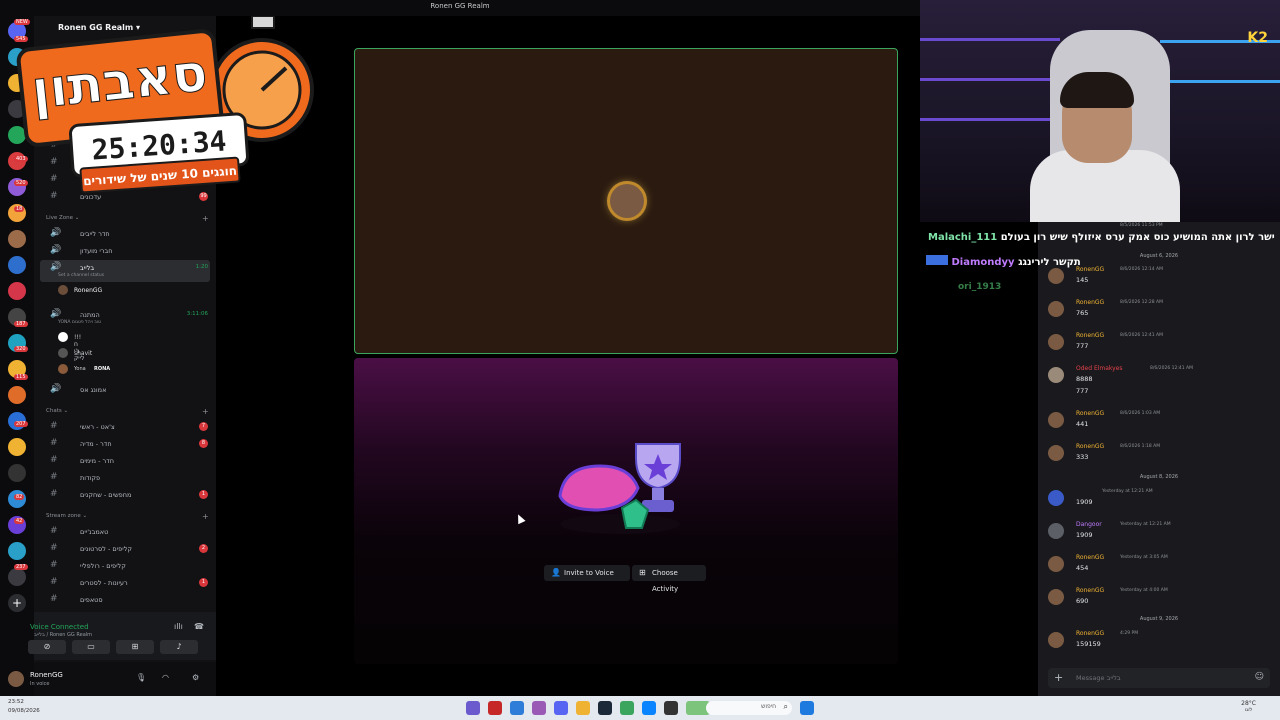 This screenshot has height=720, width=1280. Describe the element at coordinates (97, 461) in the screenshot. I see `channel-label: חדר - מימים` at that location.